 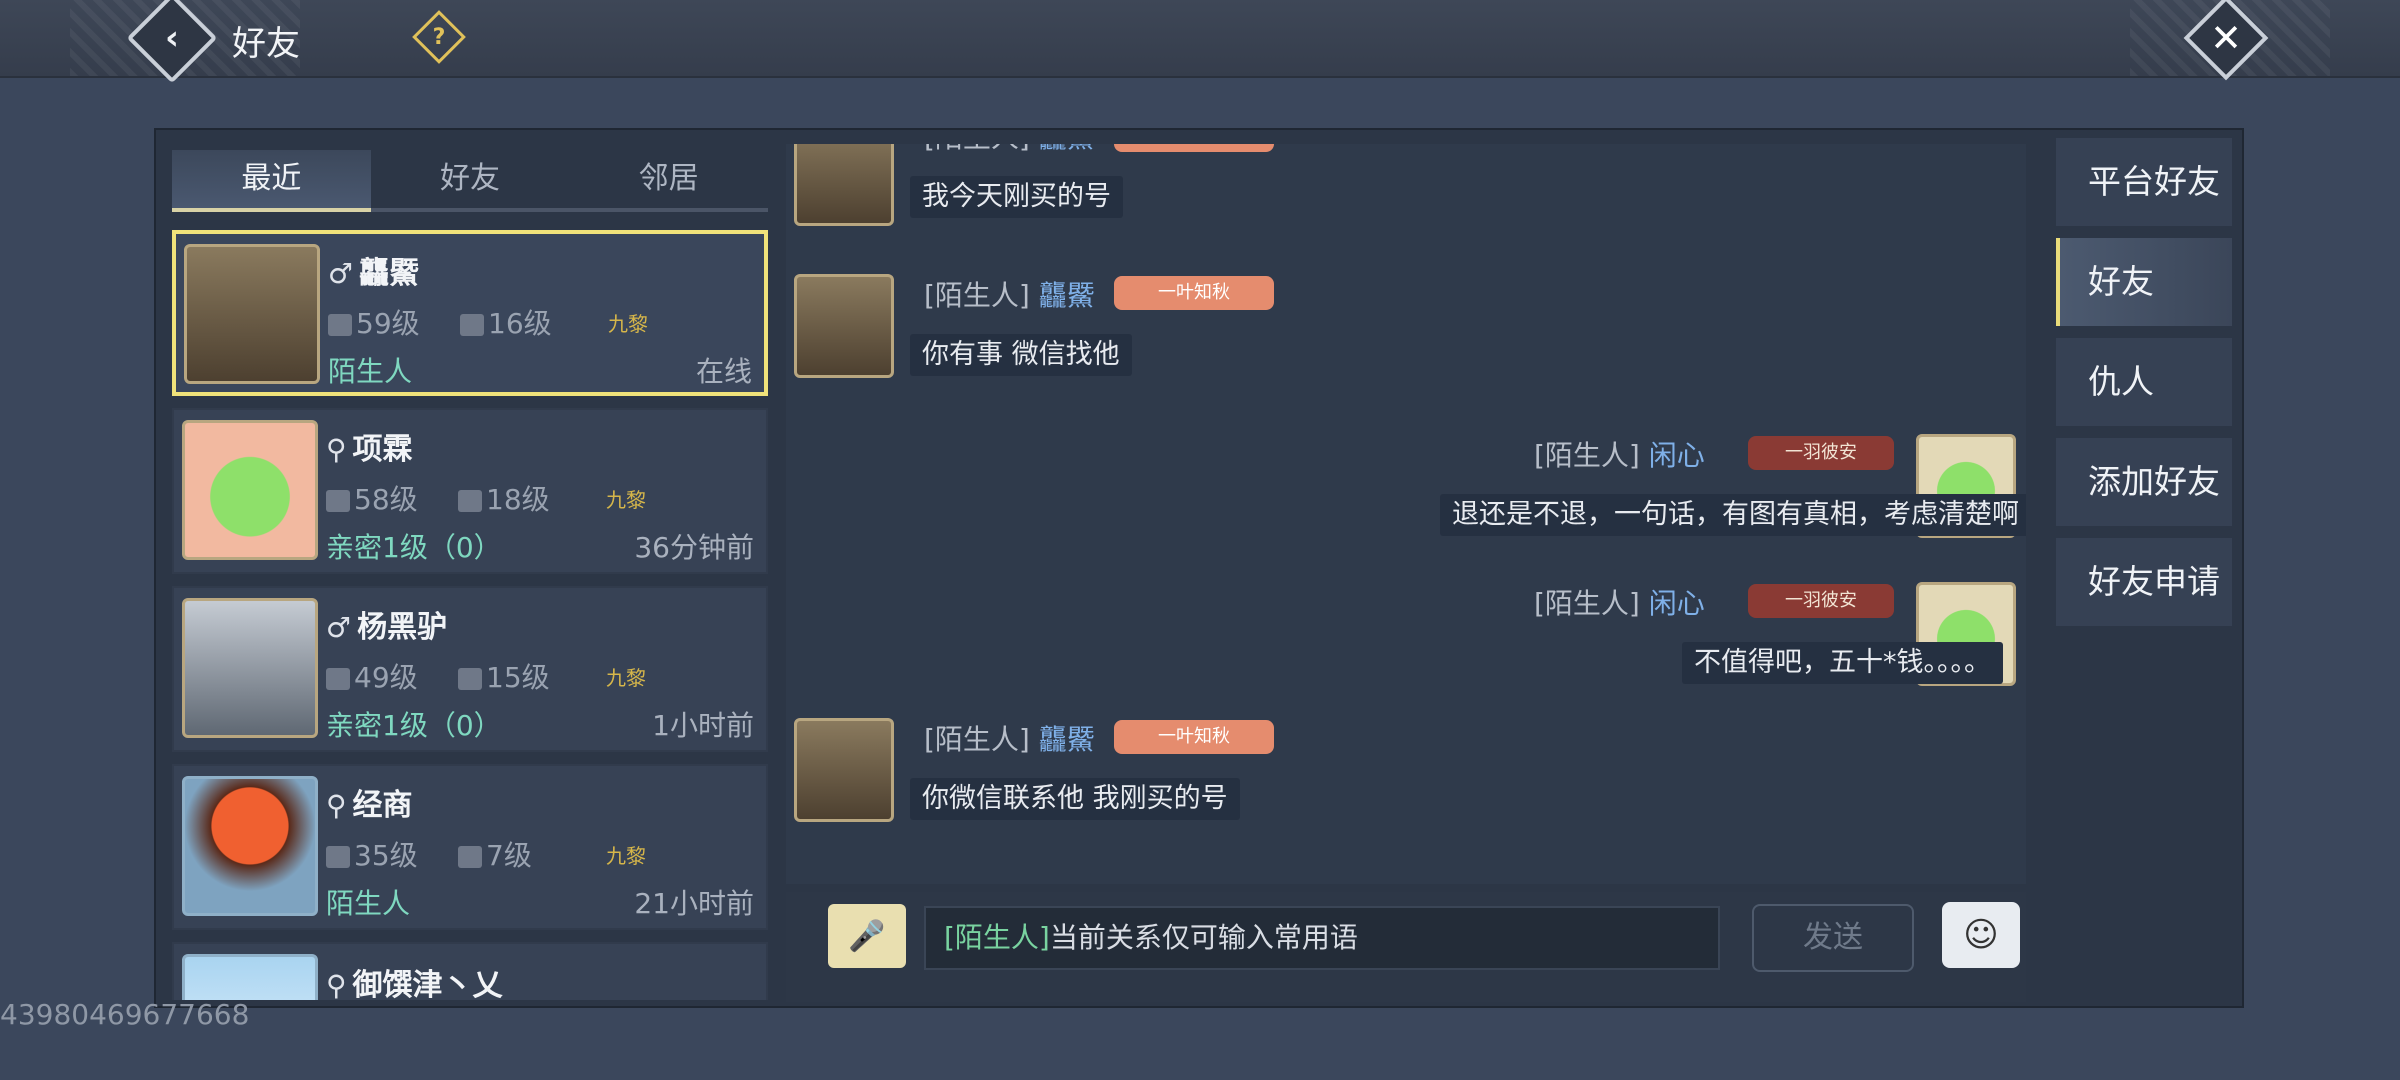 I want to click on top-bar: ‹ 好友 ? ✕, so click(x=1200, y=42).